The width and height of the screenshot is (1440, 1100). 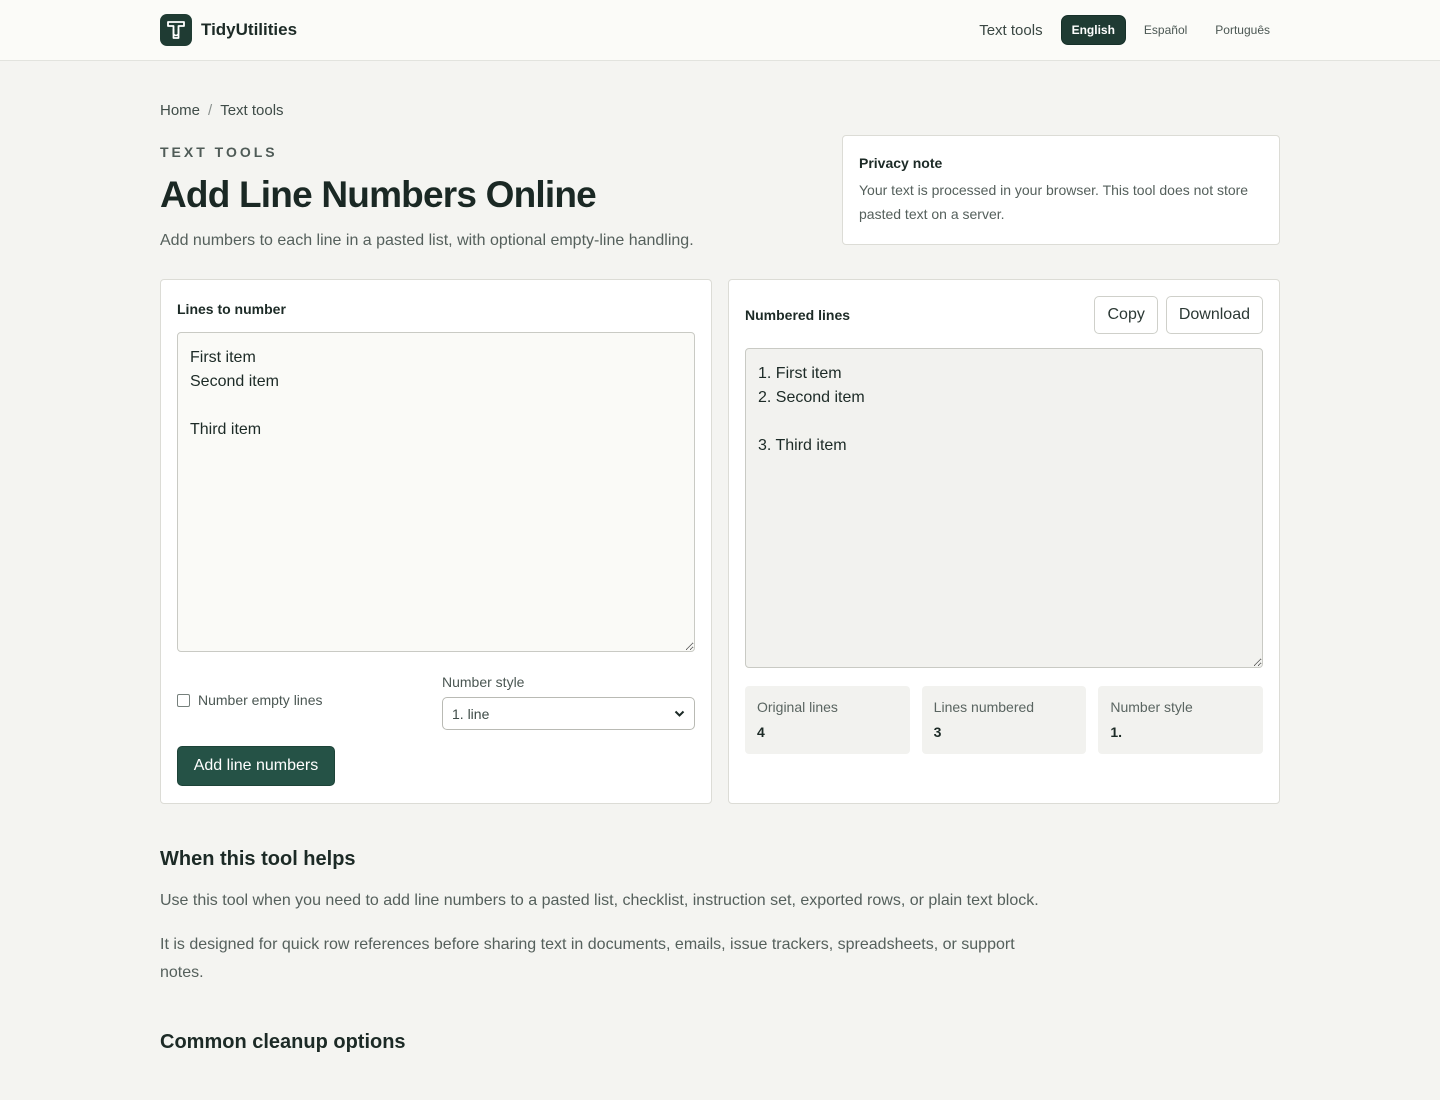 What do you see at coordinates (1214, 315) in the screenshot?
I see `download-button: Download` at bounding box center [1214, 315].